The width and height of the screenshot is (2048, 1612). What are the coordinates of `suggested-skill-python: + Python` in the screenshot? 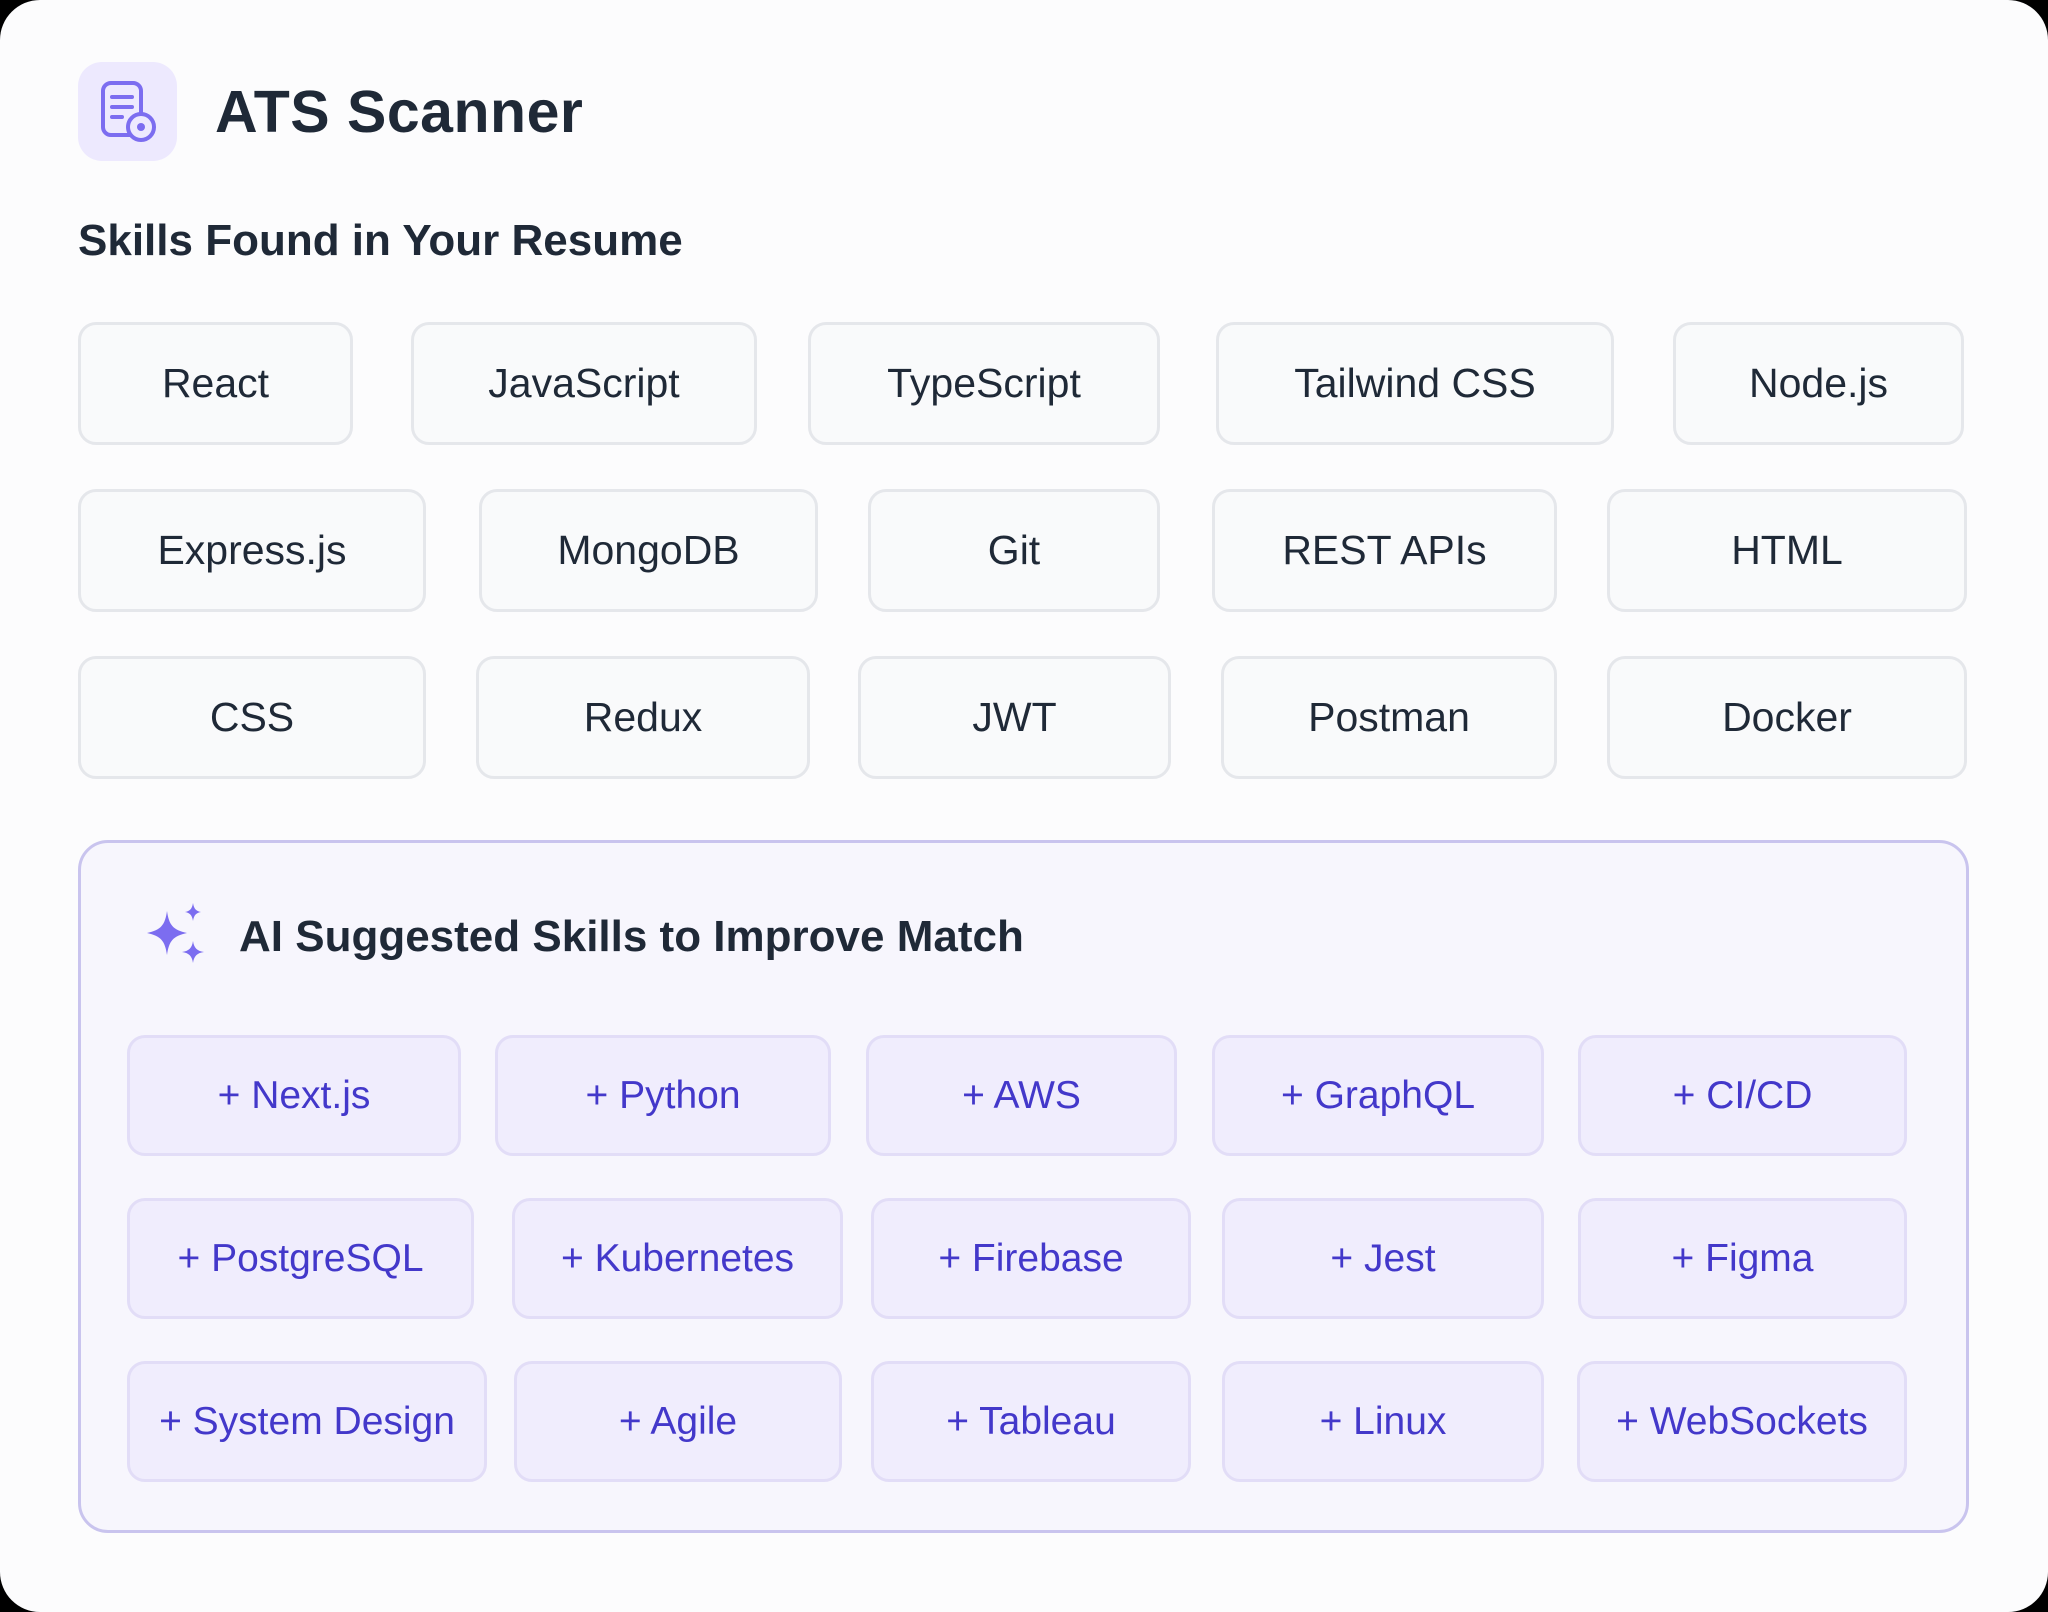 It's located at (663, 1095).